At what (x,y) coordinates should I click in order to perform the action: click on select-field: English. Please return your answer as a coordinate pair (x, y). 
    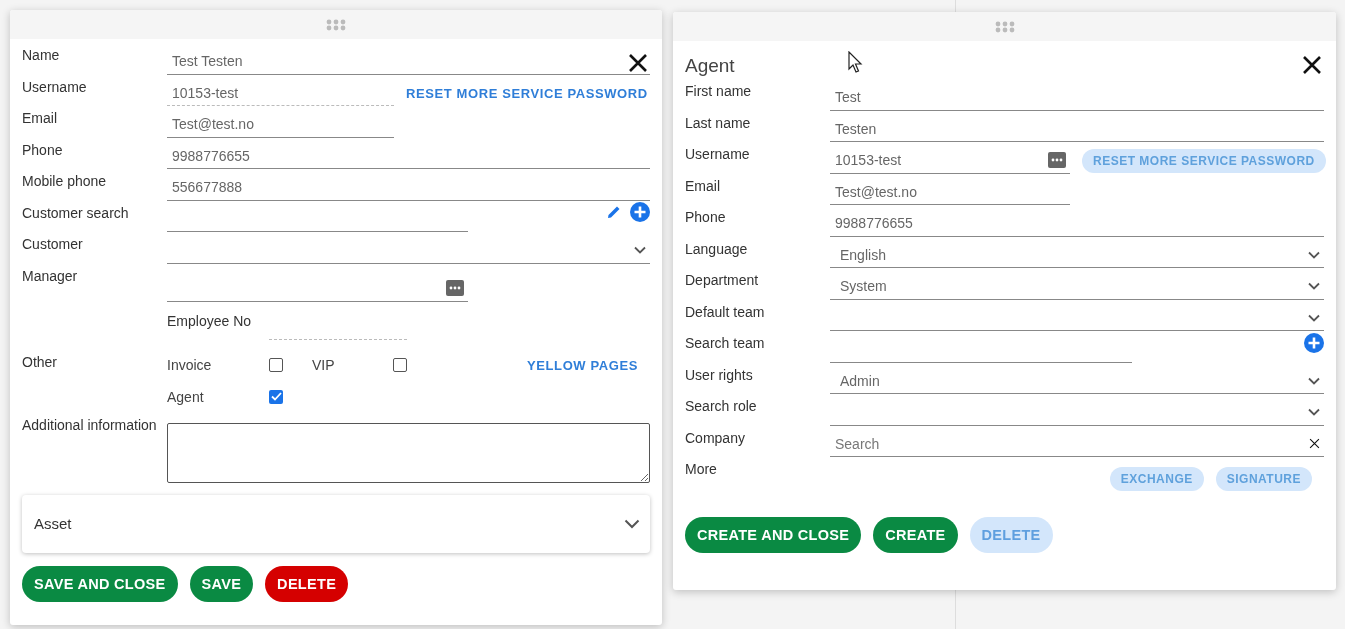
    Looking at the image, I should click on (1077, 255).